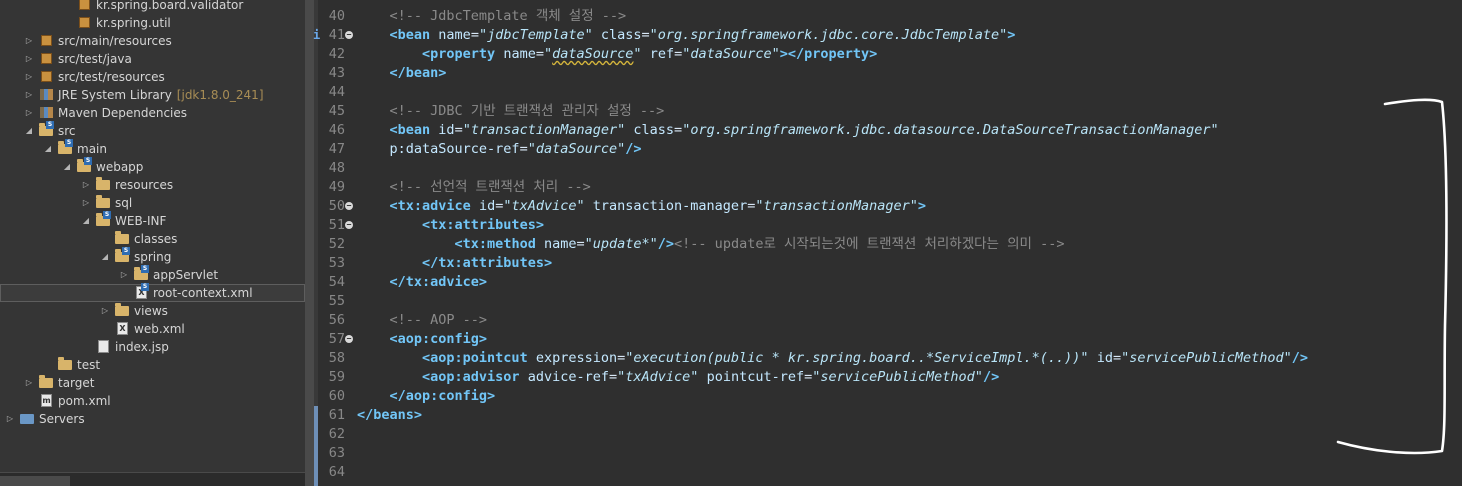  Describe the element at coordinates (888, 415) in the screenshot. I see `code-line: 61 </beans>` at that location.